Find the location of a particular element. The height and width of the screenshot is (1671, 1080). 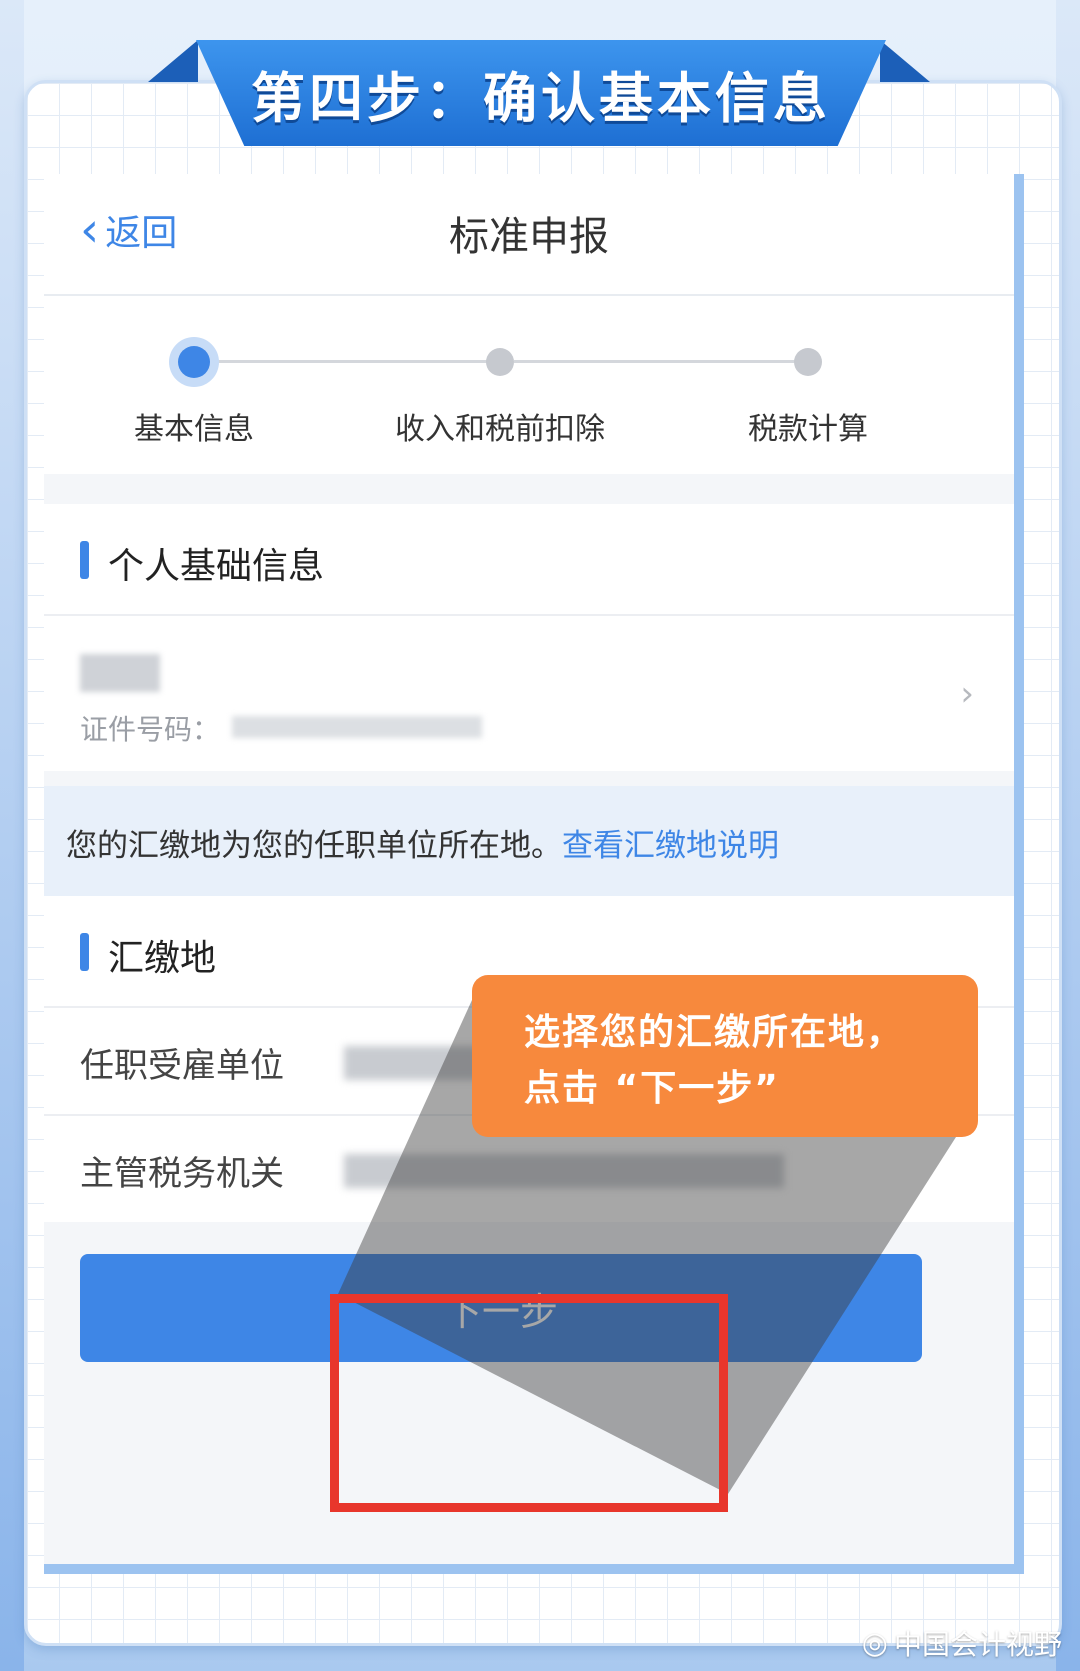

callout-line-2: 点击 “下一步” is located at coordinates (652, 1088).